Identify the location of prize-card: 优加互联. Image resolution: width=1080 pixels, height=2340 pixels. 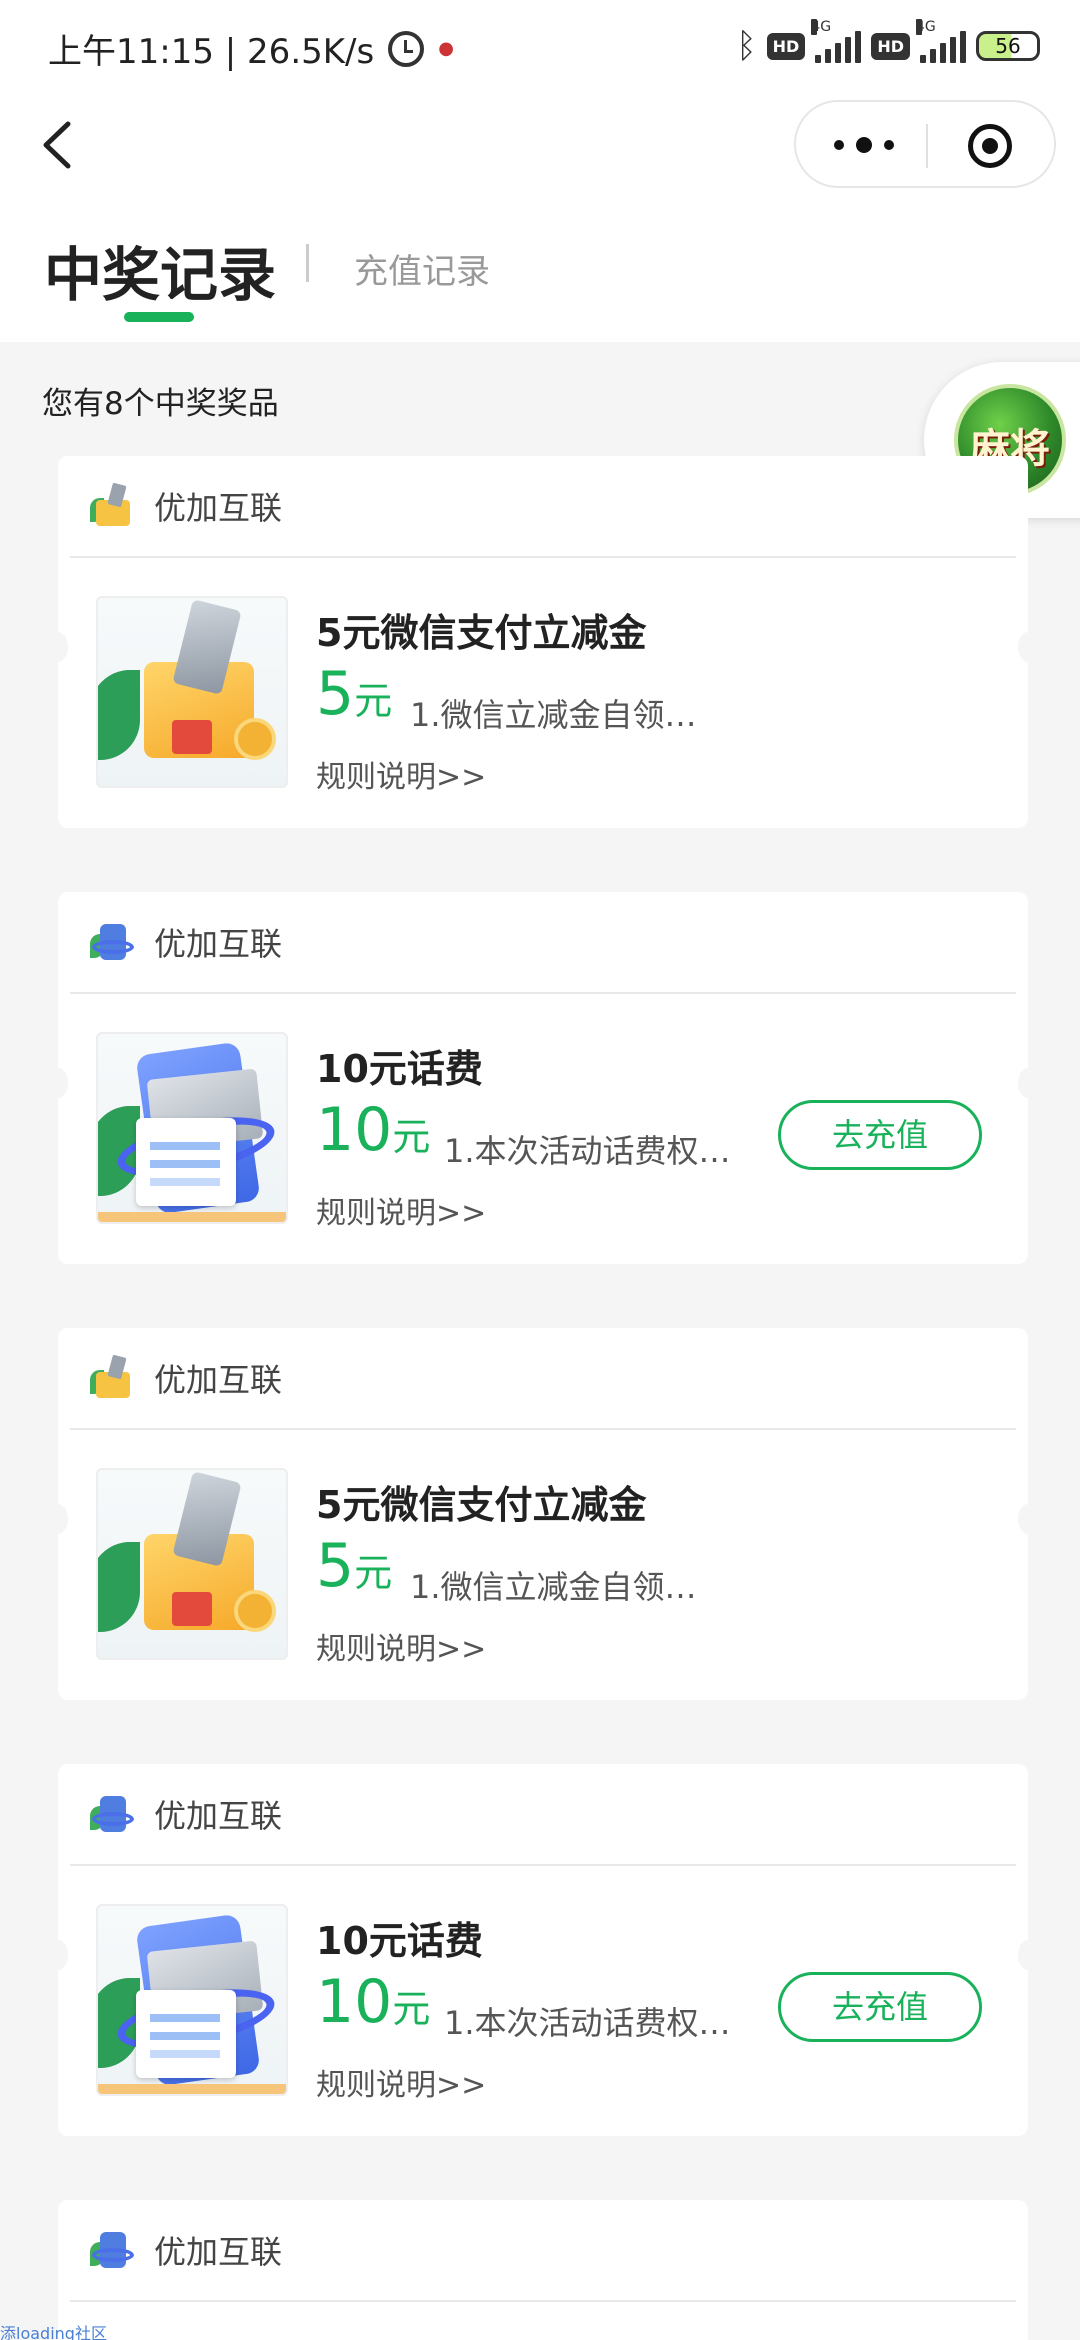
(543, 2270).